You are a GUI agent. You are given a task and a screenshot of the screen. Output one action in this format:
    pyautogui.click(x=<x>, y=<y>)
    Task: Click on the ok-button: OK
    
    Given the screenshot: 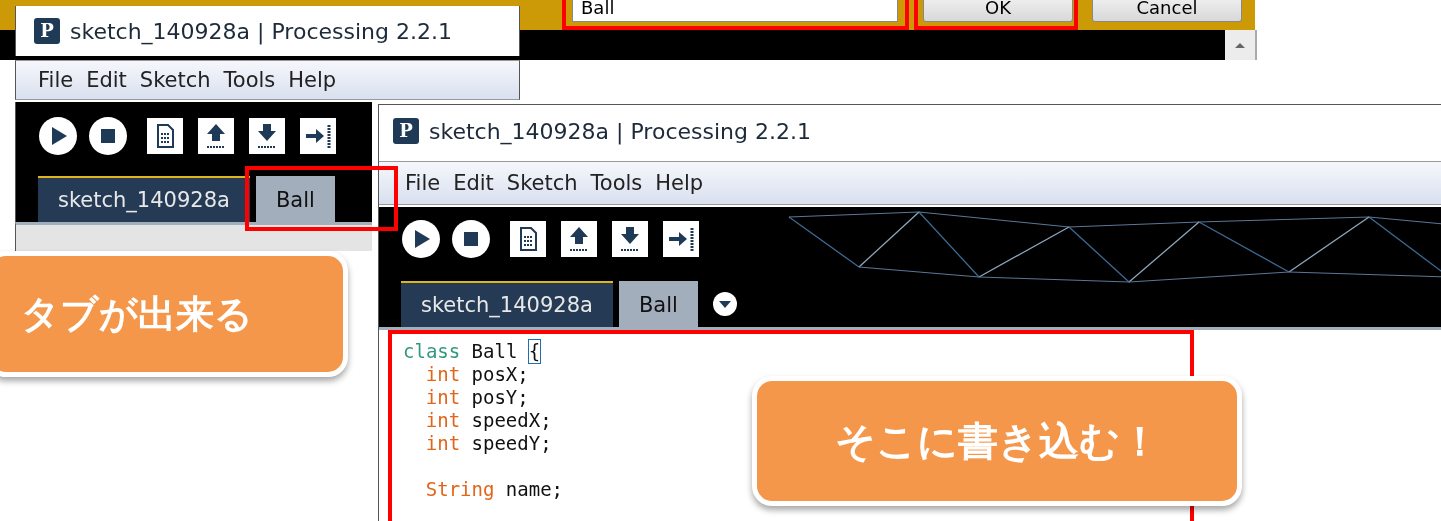 What is the action you would take?
    pyautogui.click(x=998, y=11)
    